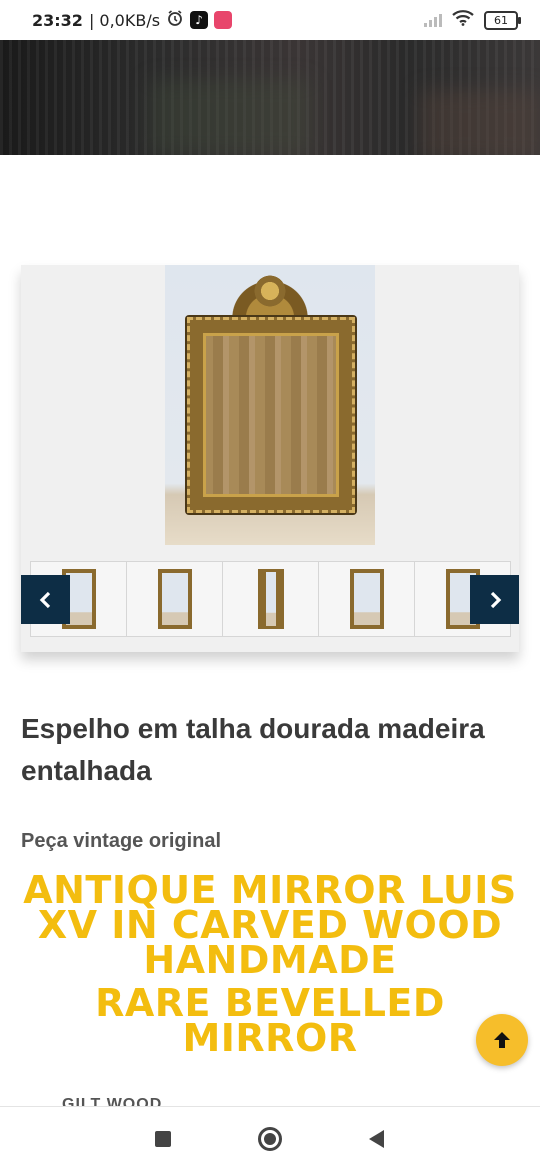 The width and height of the screenshot is (540, 1170). I want to click on home-button, so click(270, 1139).